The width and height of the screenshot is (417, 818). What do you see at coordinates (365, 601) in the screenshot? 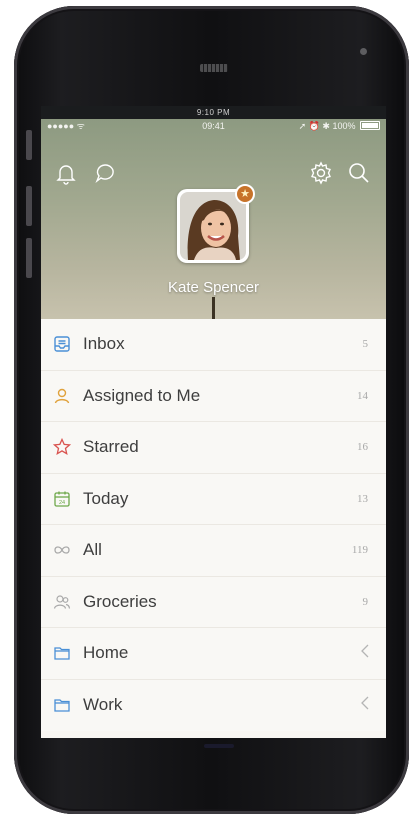
I see `list-count: 9` at bounding box center [365, 601].